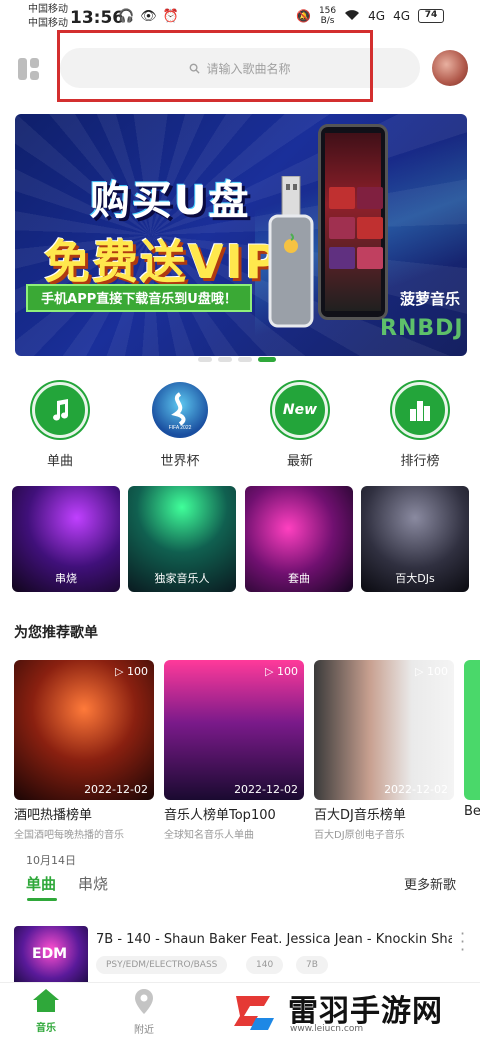 The width and height of the screenshot is (480, 1040). I want to click on search-icon, so click(195, 68).